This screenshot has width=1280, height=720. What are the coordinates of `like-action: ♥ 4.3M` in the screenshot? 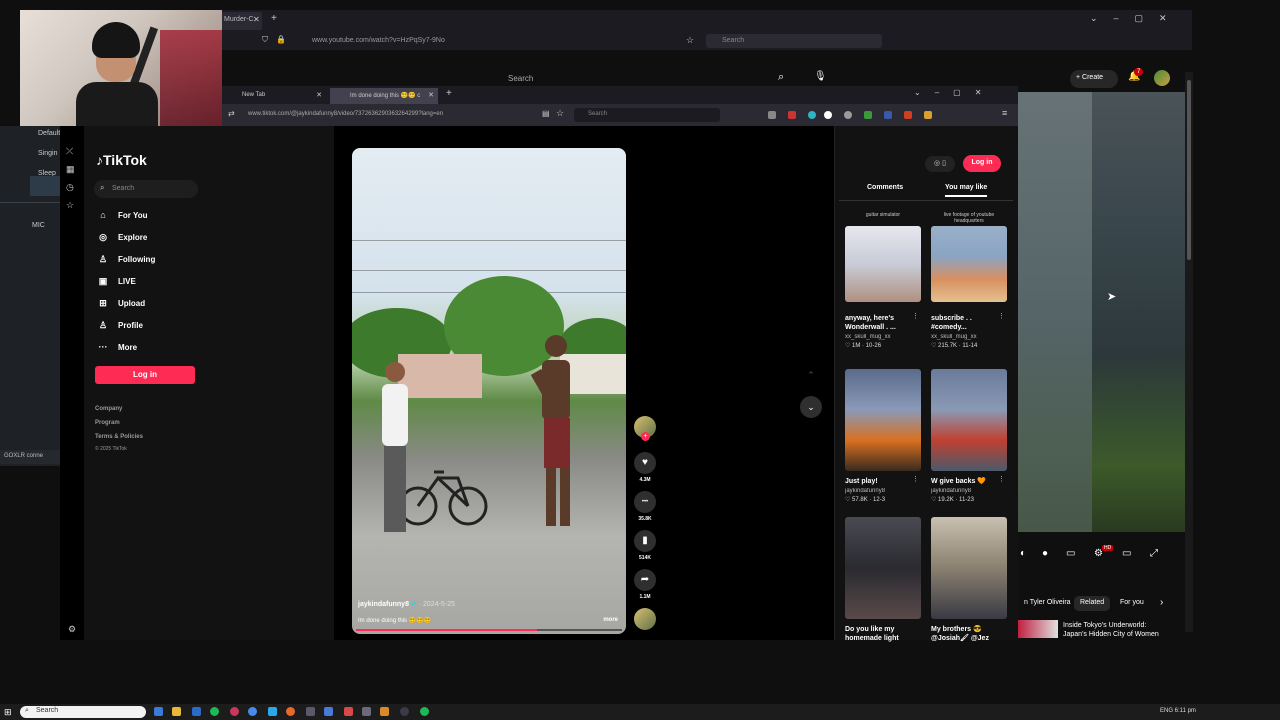 It's located at (645, 467).